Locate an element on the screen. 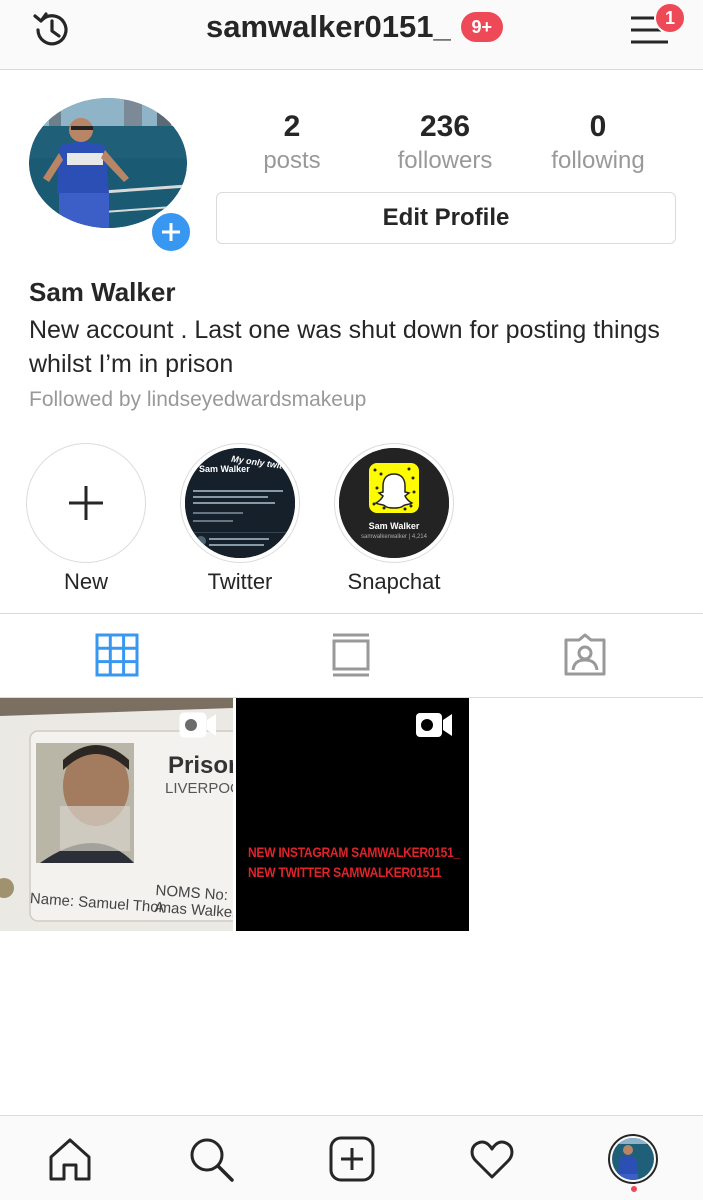 The height and width of the screenshot is (1200, 703). stat-followers: 236 followers is located at coordinates (445, 142).